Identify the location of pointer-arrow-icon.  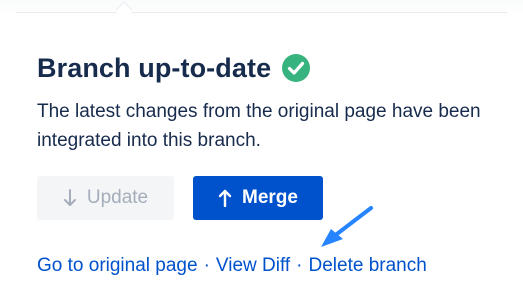
(346, 228).